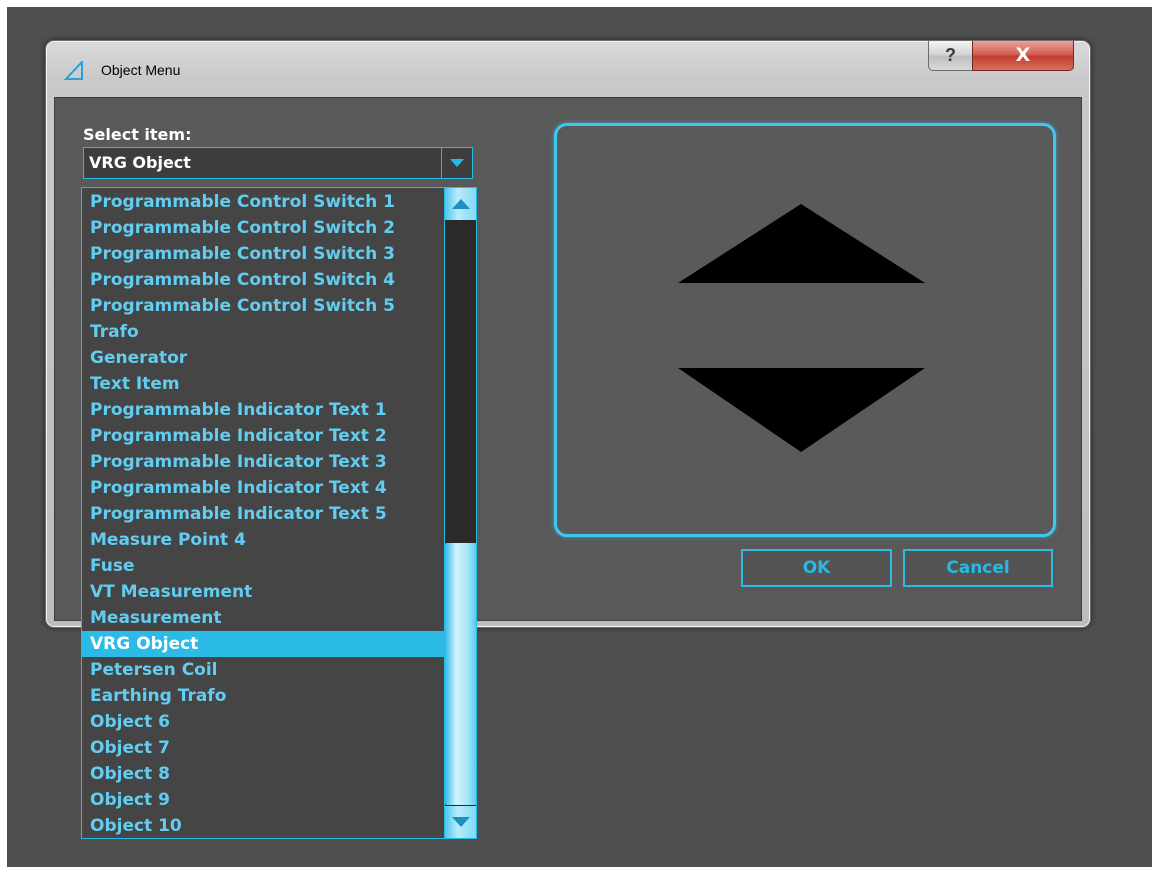 This screenshot has width=1152, height=870. I want to click on select-item-value: VRG Object, so click(140, 162).